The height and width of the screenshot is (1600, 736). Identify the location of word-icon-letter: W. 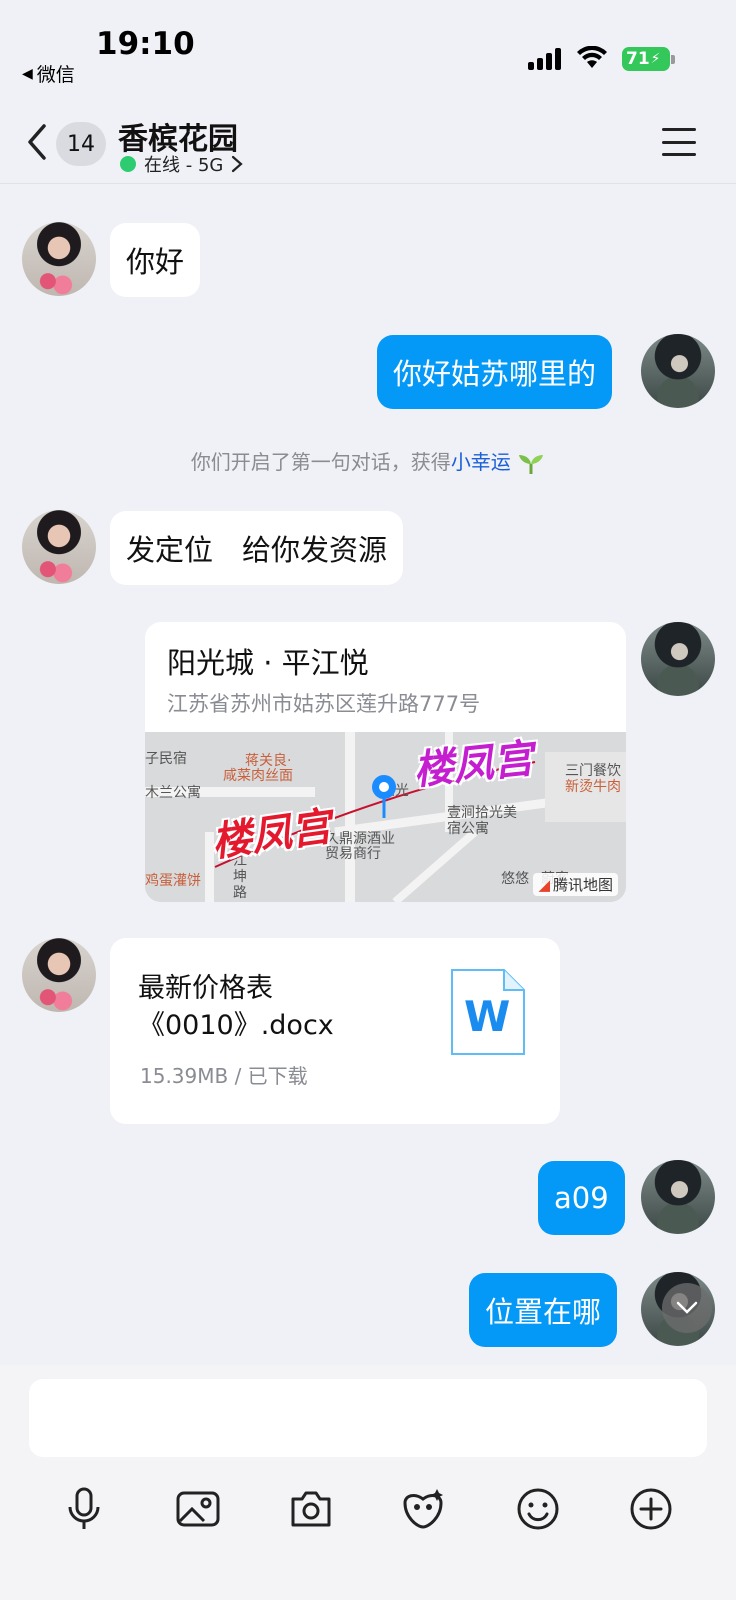
(487, 1016).